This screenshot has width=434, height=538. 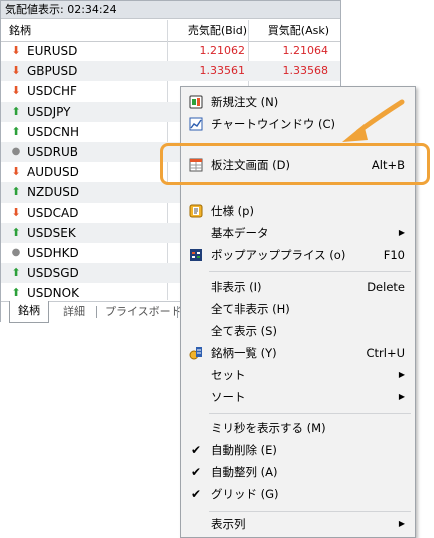 I want to click on tab-price-board: プライスボード, so click(x=143, y=312).